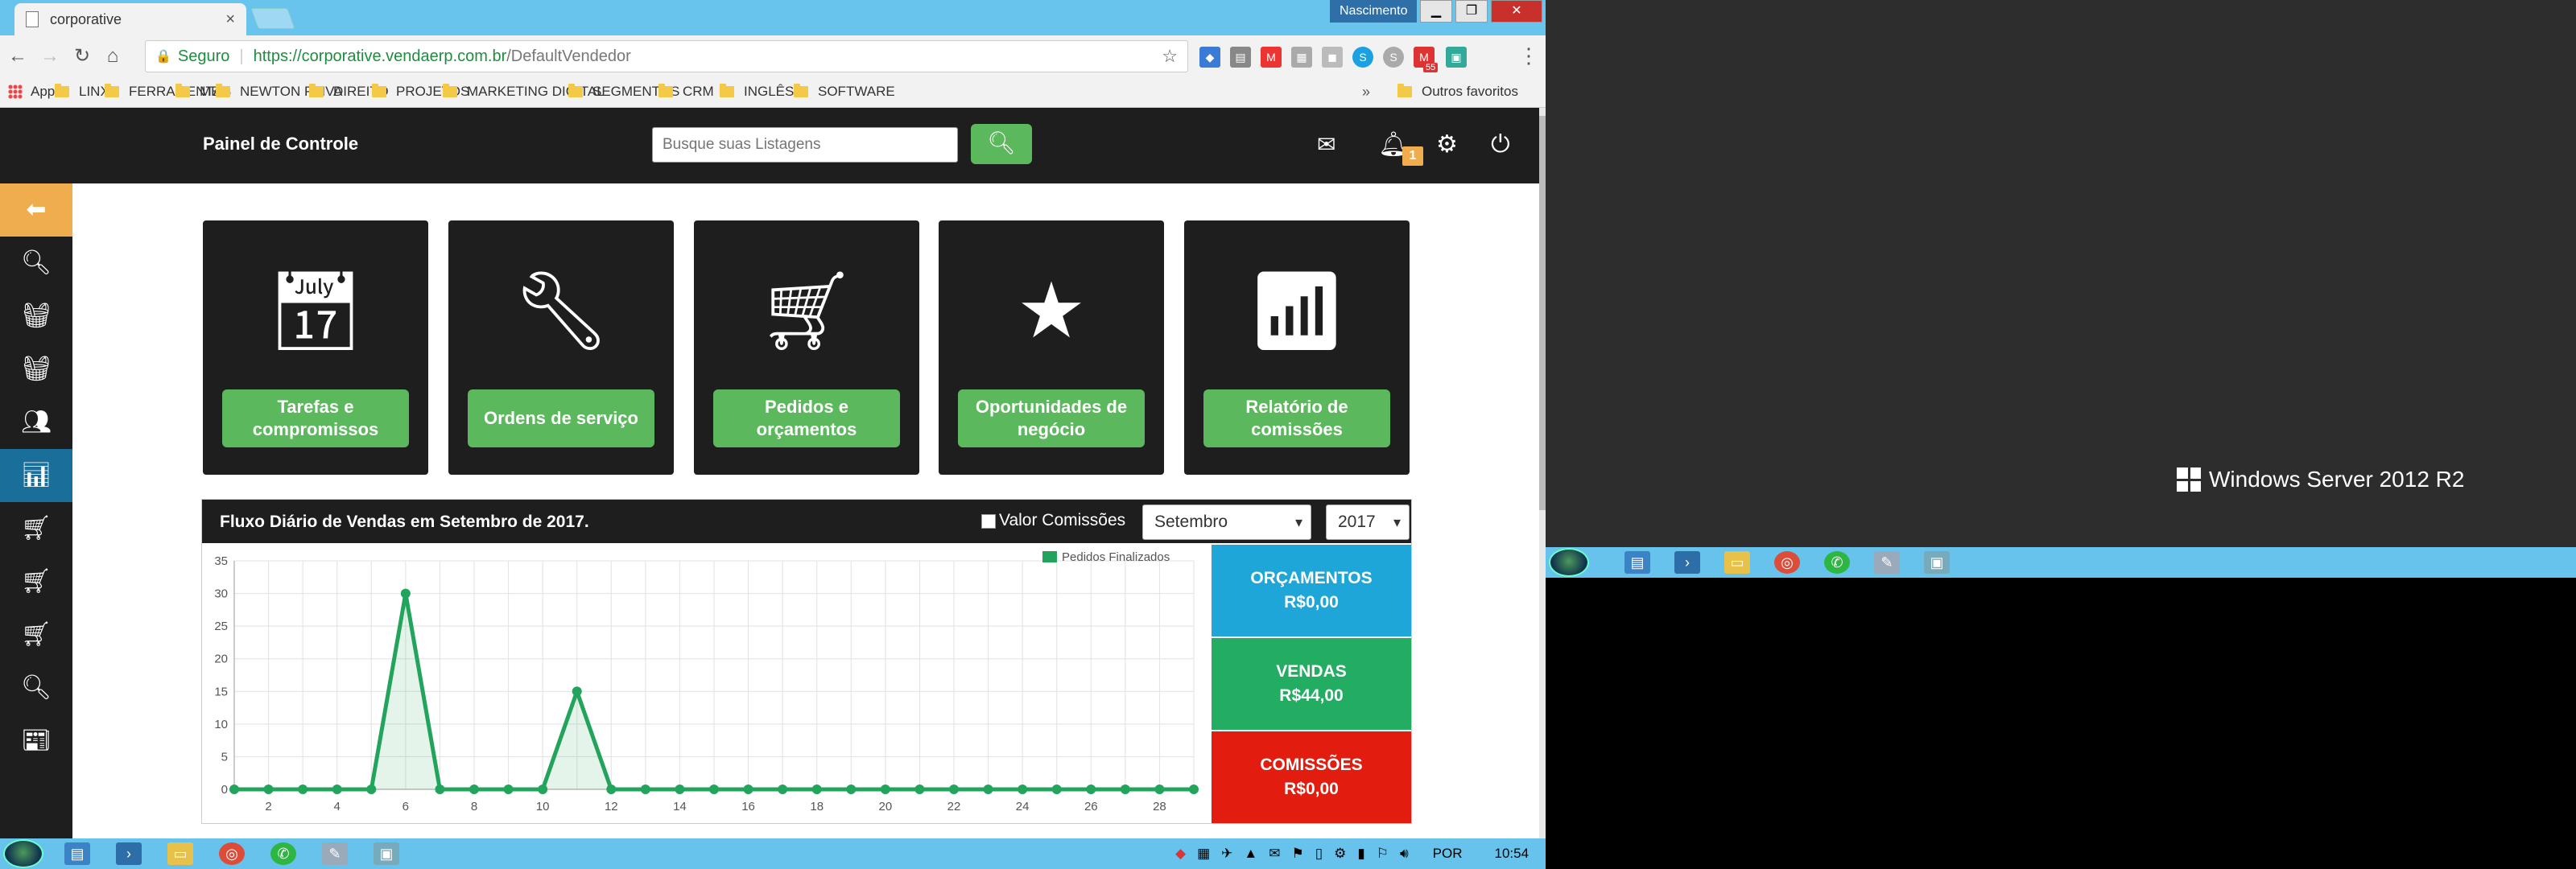 The image size is (2576, 869). Describe the element at coordinates (36, 422) in the screenshot. I see `users-icon: 👥︎` at that location.